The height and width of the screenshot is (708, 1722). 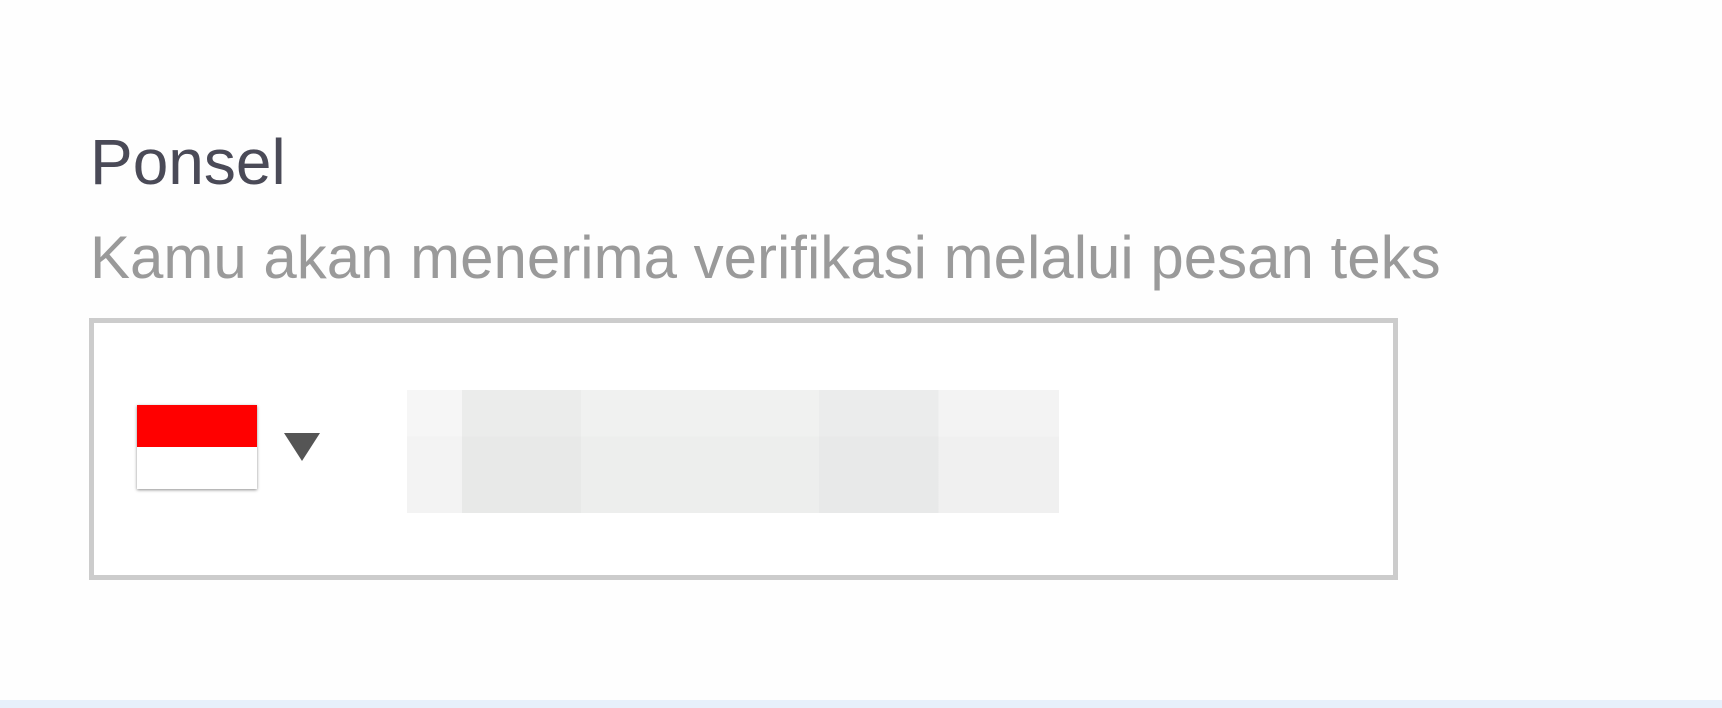 I want to click on phone-field-label: Ponsel, so click(x=188, y=162).